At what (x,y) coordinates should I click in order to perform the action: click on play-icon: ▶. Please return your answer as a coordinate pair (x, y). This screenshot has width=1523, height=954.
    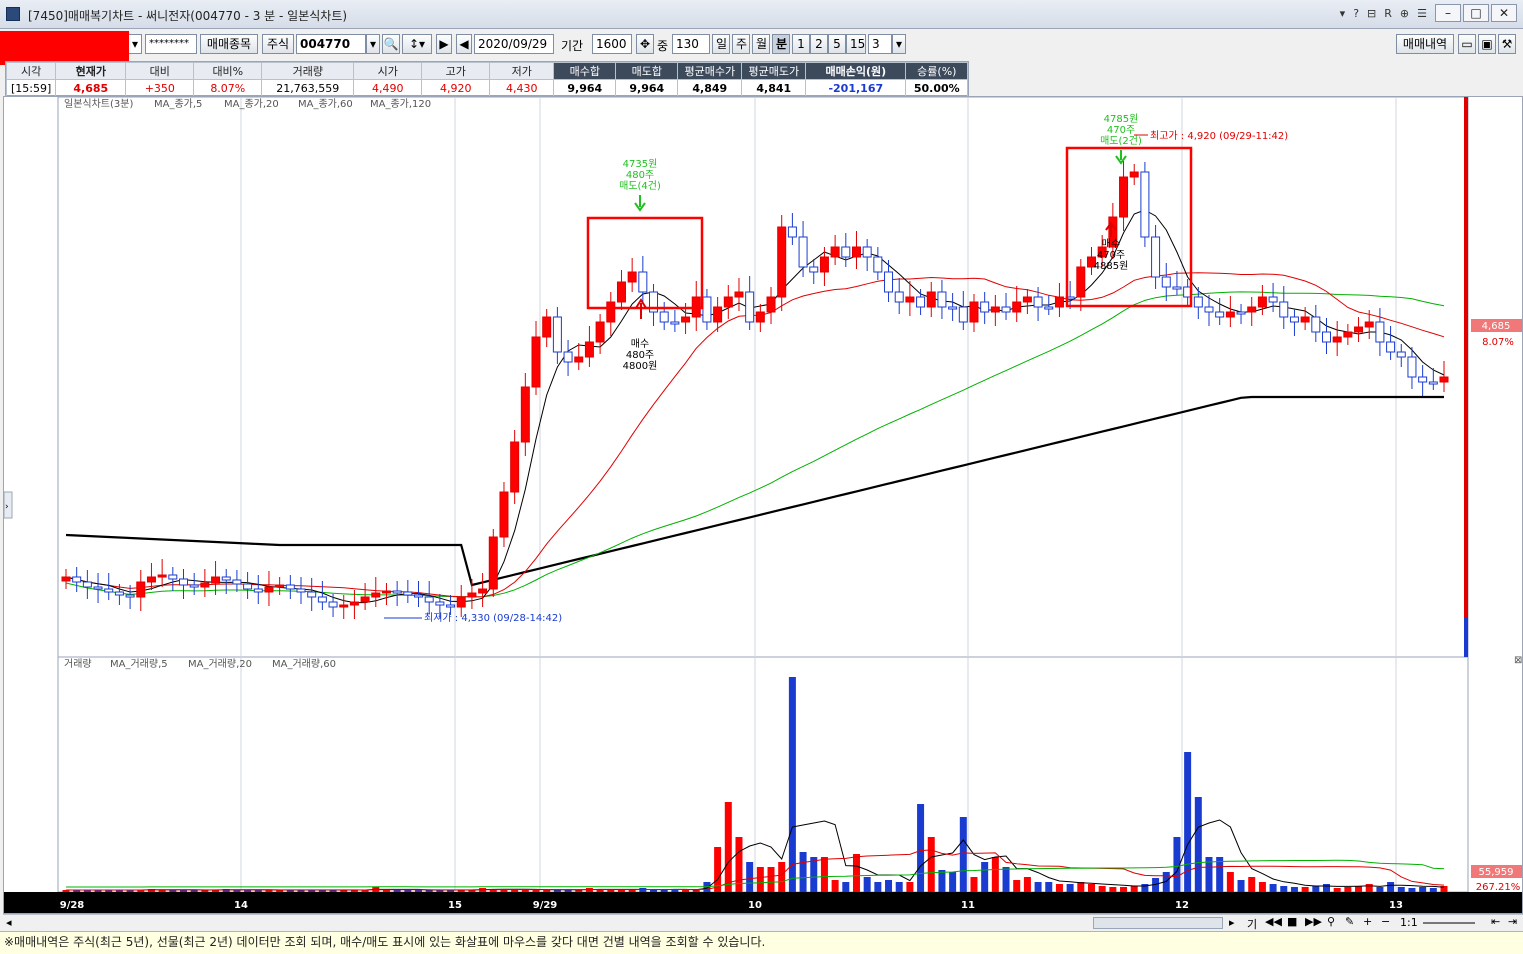
    Looking at the image, I should click on (444, 44).